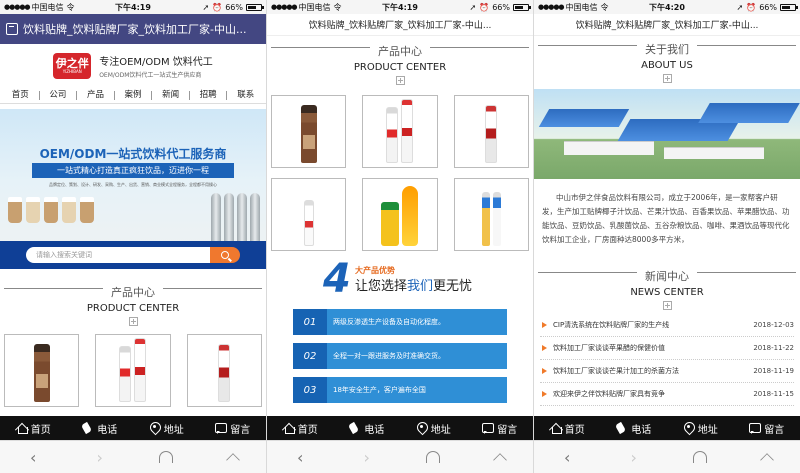 The width and height of the screenshot is (800, 473). I want to click on news-item: 饮料加工厂家谈谈芒果汁加工的杀菌方法 2018-11-19, so click(667, 371).